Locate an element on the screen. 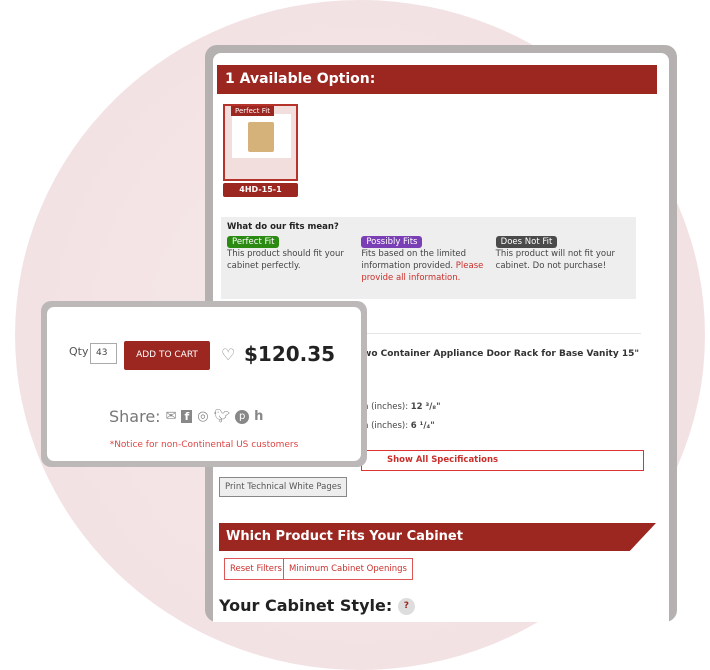 The height and width of the screenshot is (670, 710). reset-filters-button: Reset Filters is located at coordinates (256, 569).